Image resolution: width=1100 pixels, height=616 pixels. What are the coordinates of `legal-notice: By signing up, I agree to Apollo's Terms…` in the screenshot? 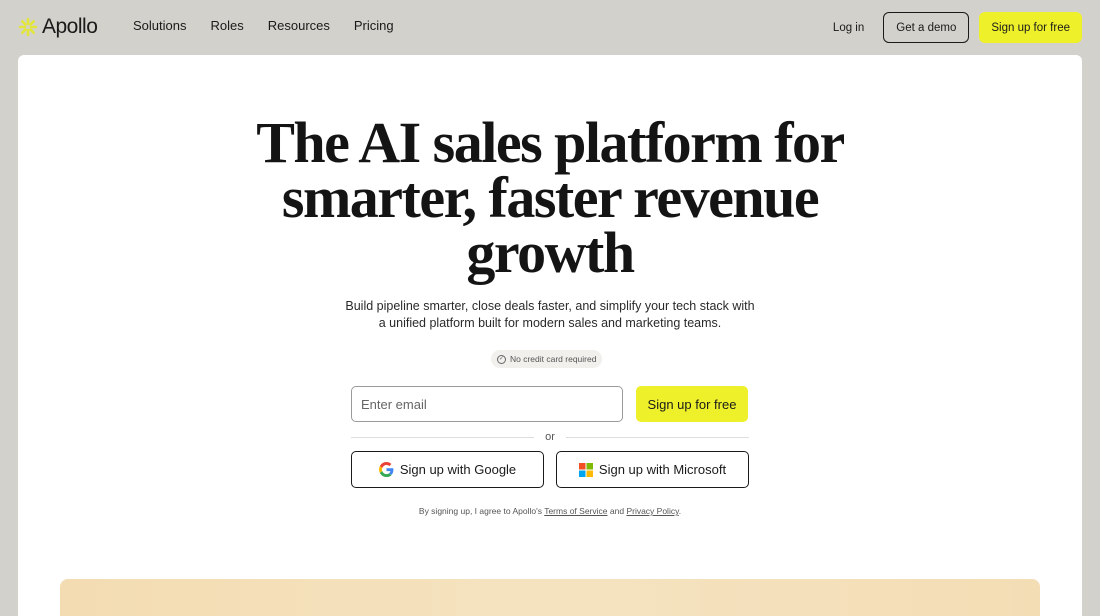 It's located at (550, 511).